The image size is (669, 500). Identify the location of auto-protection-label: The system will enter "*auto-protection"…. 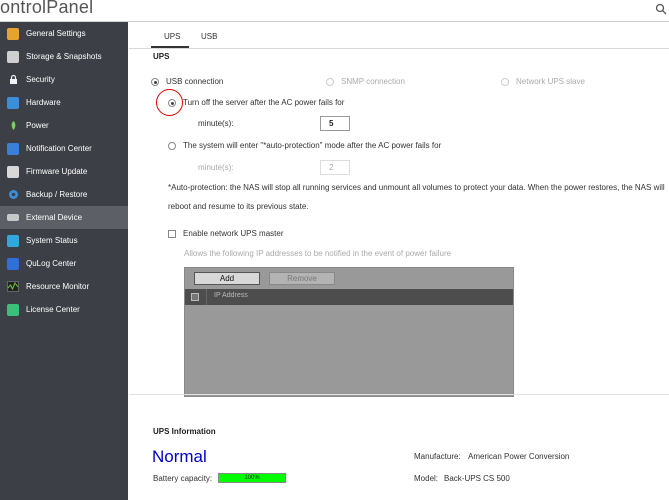
(312, 145).